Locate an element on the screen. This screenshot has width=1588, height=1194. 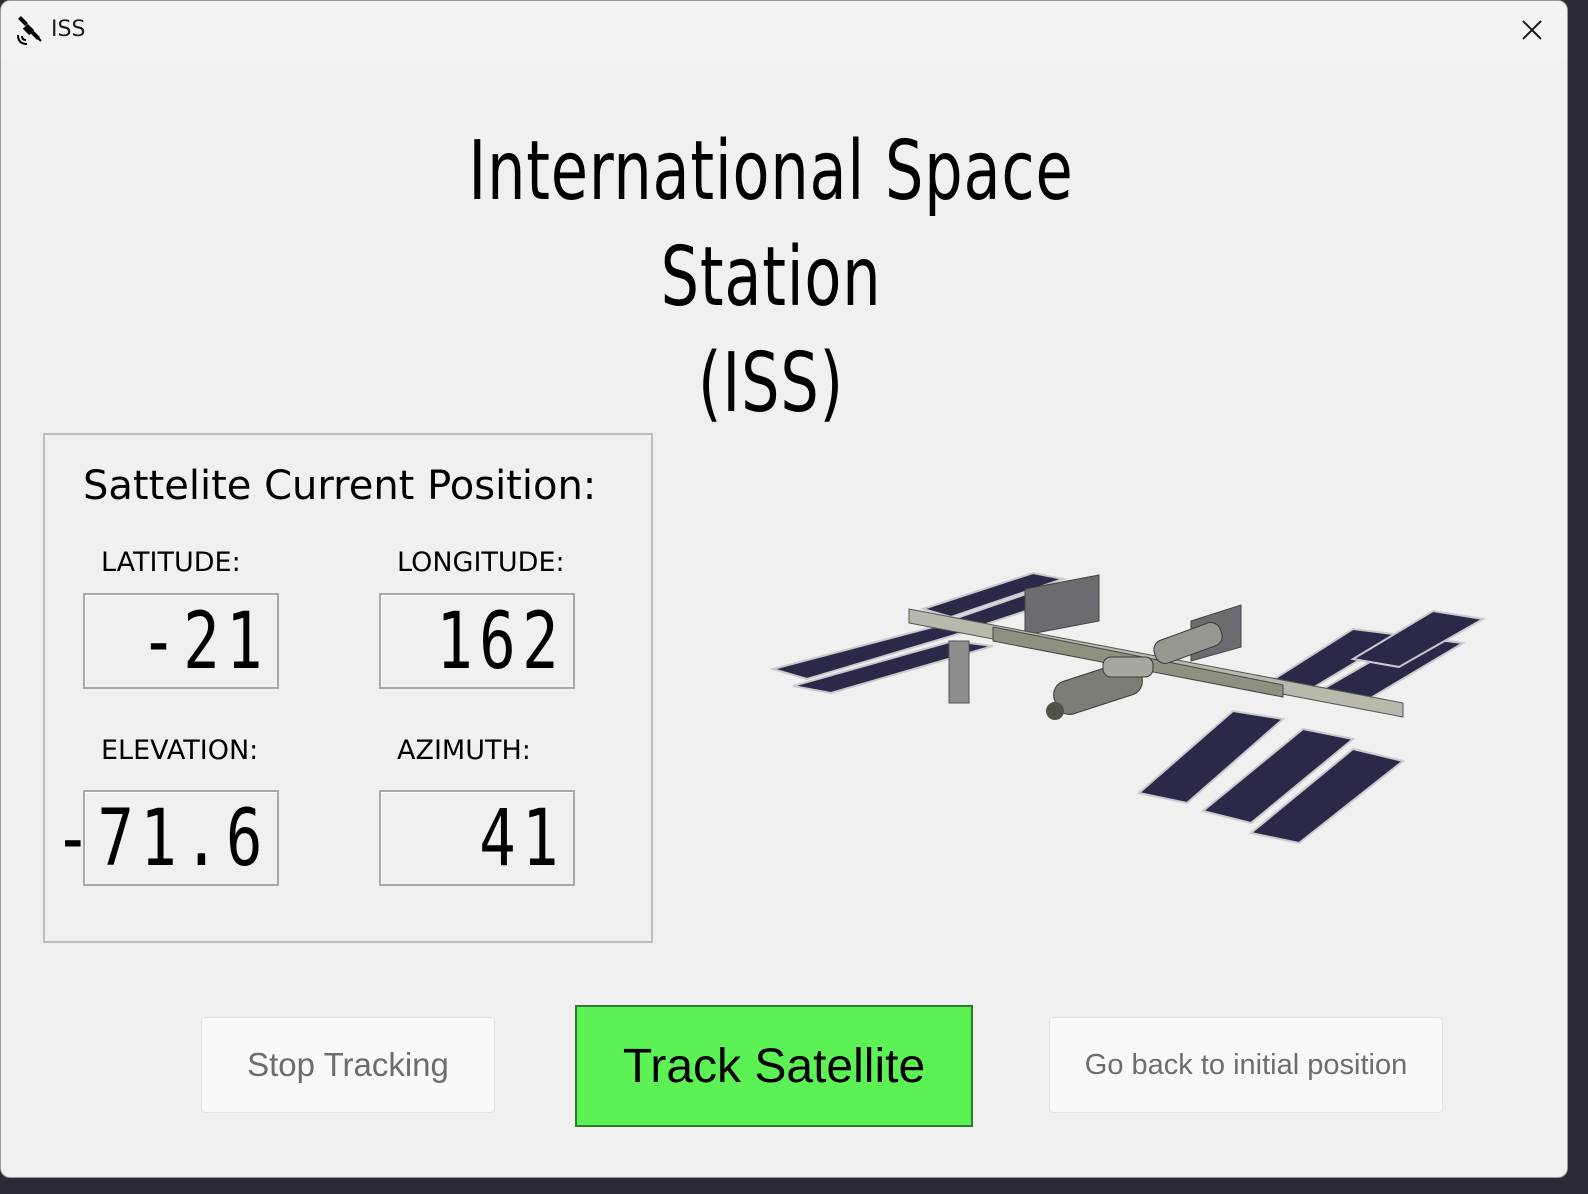
page-title-line1: International Space Station is located at coordinates (771, 224).